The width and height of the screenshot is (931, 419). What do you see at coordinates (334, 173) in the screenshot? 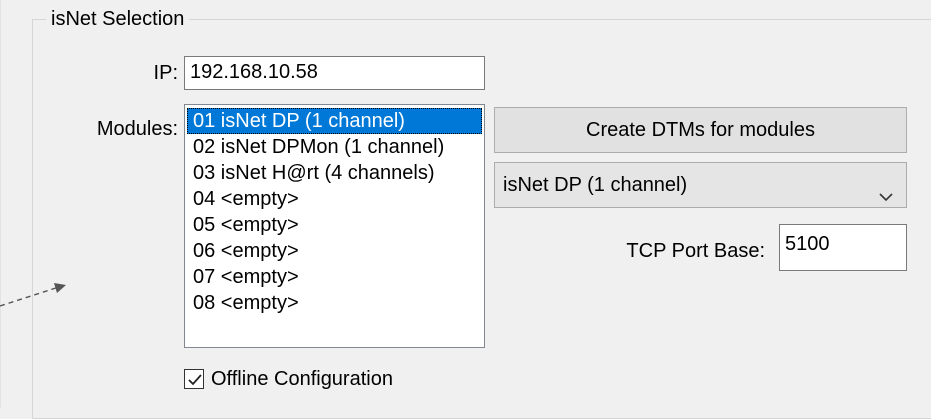
I see `module-list-item: 03 isNet H@rt (4 channels)` at bounding box center [334, 173].